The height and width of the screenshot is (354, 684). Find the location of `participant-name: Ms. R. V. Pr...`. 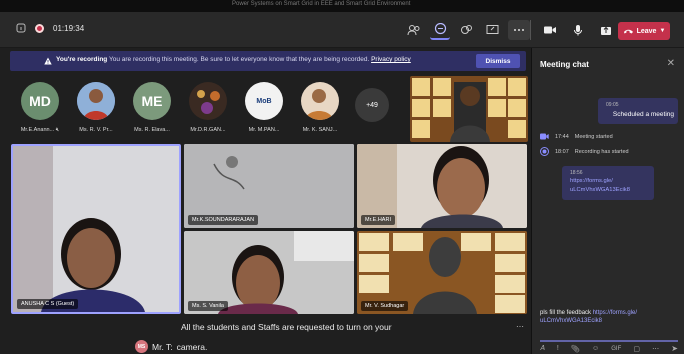

participant-name: Ms. R. V. Pr... is located at coordinates (96, 130).